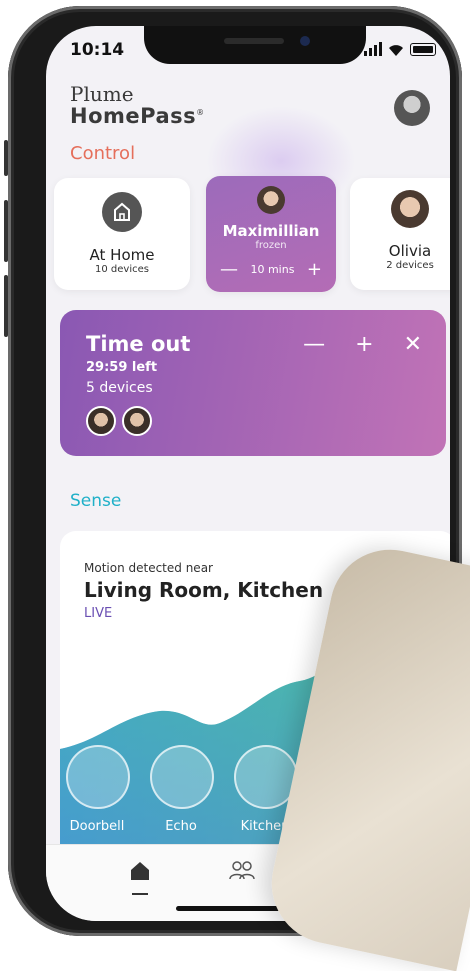 Image resolution: width=470 pixels, height=971 pixels. What do you see at coordinates (181, 826) in the screenshot?
I see `device-name: Echo` at bounding box center [181, 826].